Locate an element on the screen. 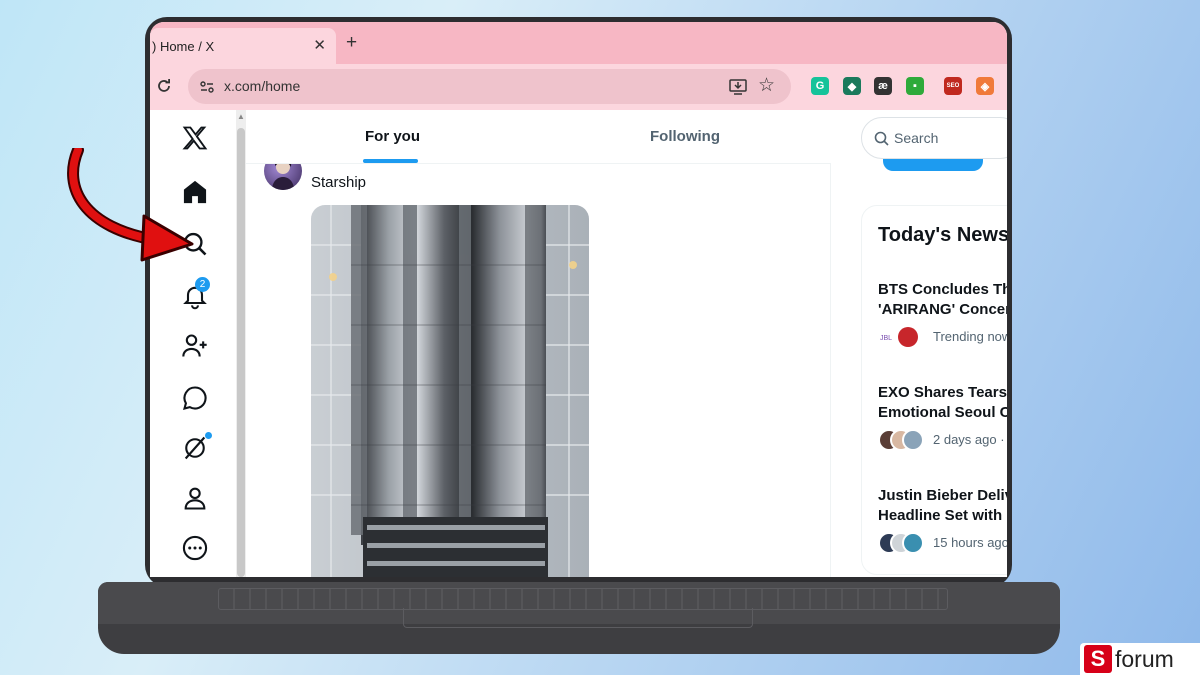 Image resolution: width=1200 pixels, height=675 pixels. story-headline-line1: Justin Bieber Deliv is located at coordinates (942, 495).